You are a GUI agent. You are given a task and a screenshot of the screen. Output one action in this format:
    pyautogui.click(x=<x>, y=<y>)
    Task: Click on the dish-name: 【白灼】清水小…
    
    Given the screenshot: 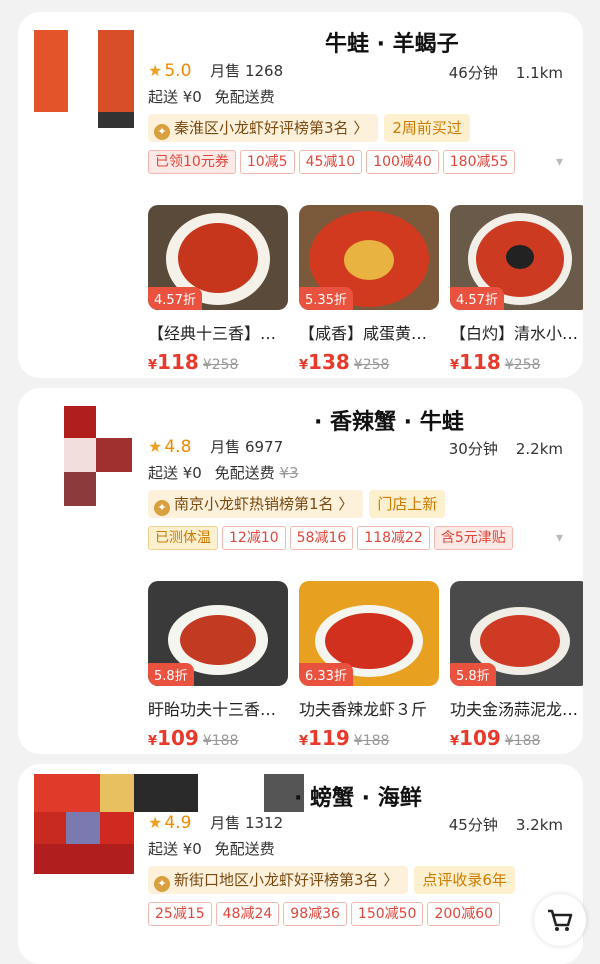 What is the action you would take?
    pyautogui.click(x=514, y=333)
    